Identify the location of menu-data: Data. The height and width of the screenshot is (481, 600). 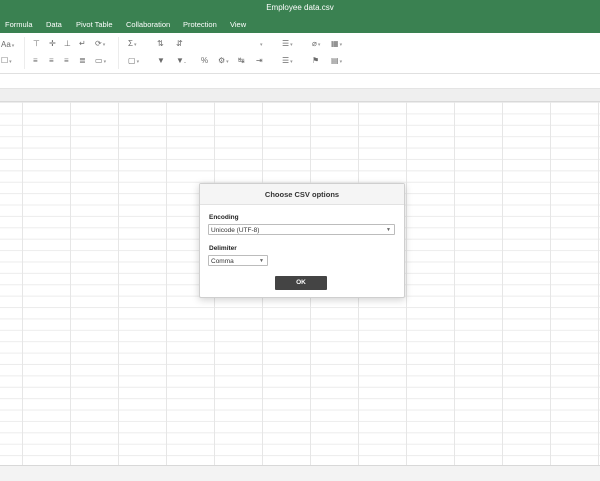
(54, 24).